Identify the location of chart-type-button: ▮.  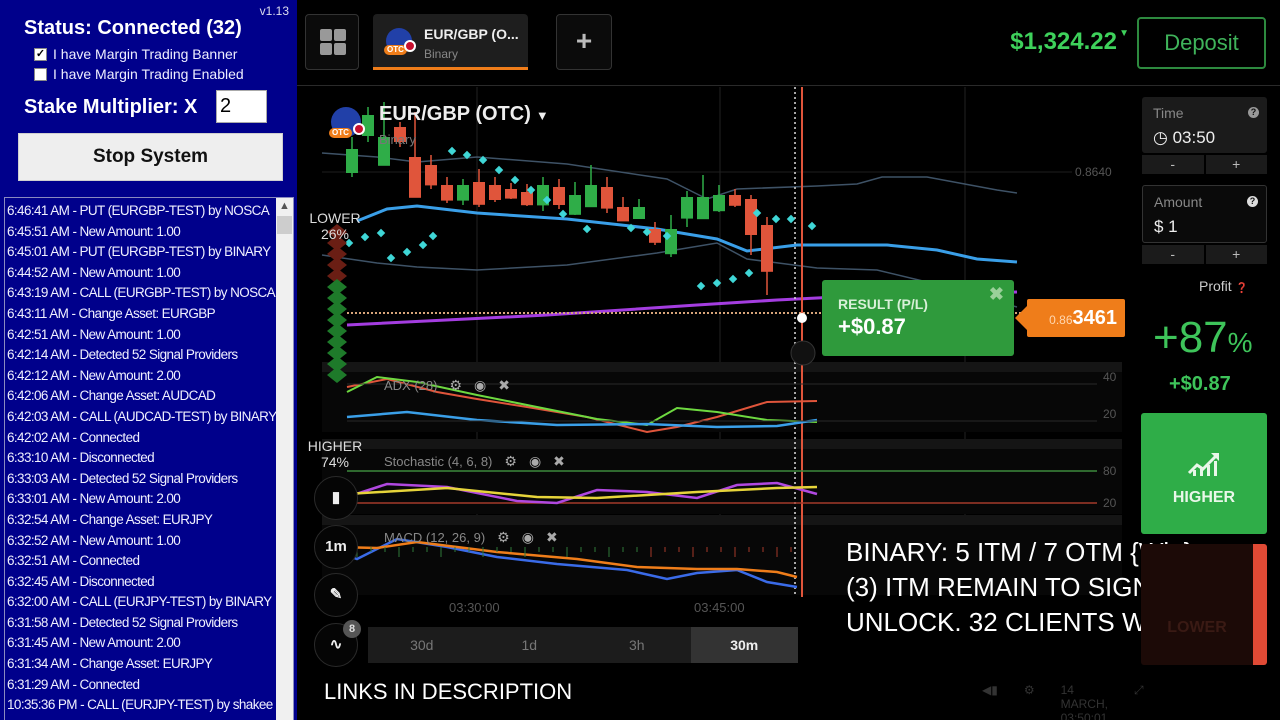
(336, 498).